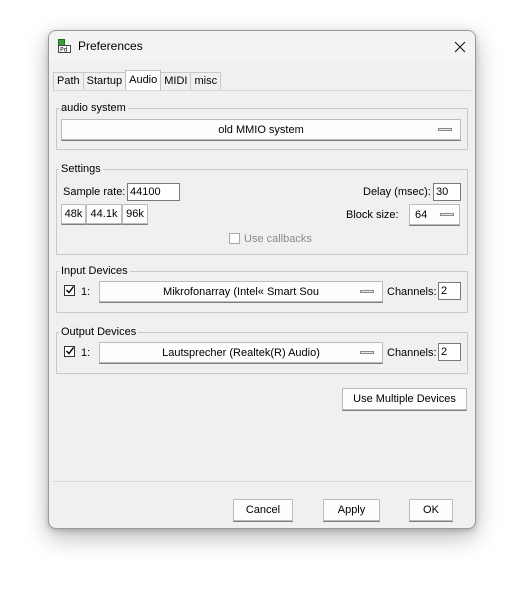 The height and width of the screenshot is (598, 523). I want to click on tab-audio: Audio, so click(143, 80).